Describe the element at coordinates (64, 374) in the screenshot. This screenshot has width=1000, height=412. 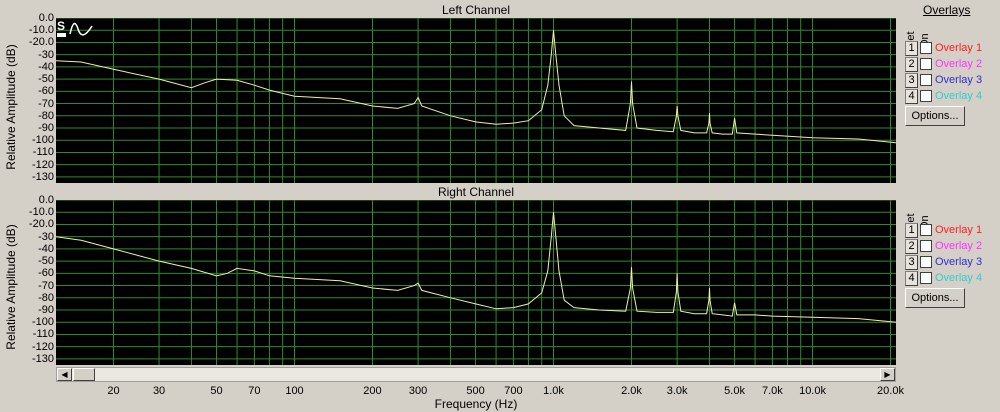
I see `scroll-left-icon: ◀` at that location.